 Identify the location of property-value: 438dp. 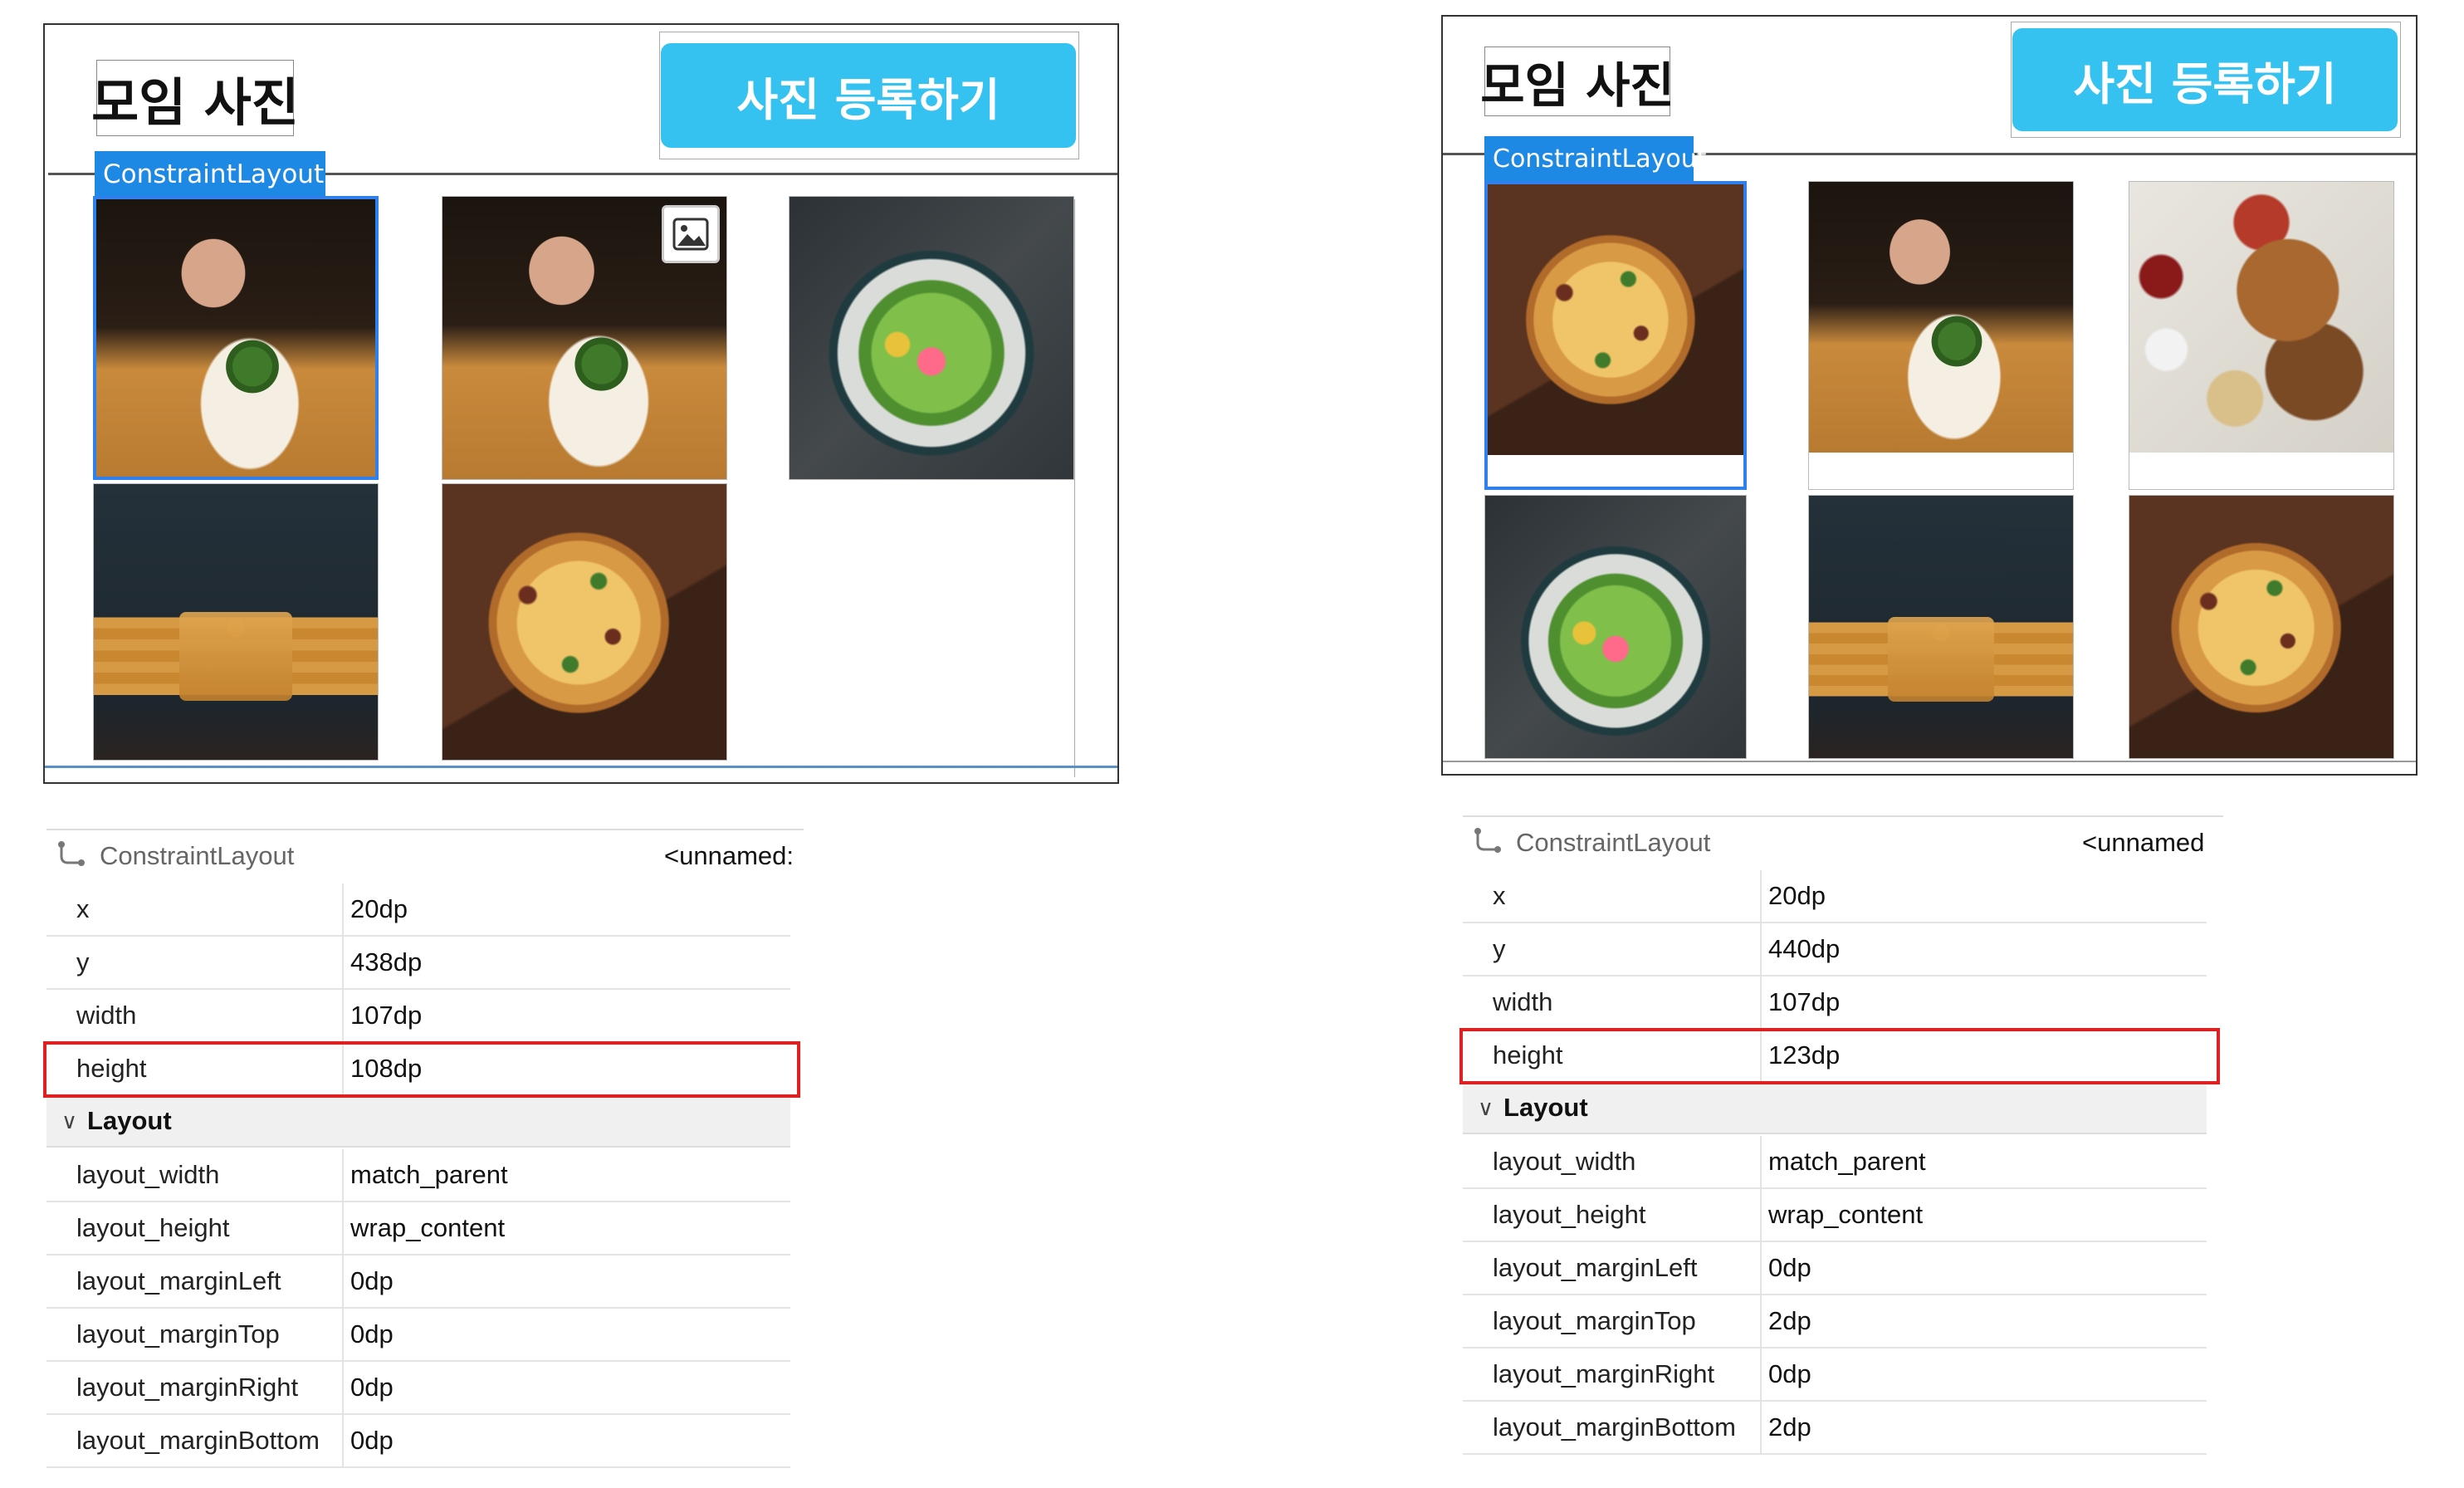
(386, 962).